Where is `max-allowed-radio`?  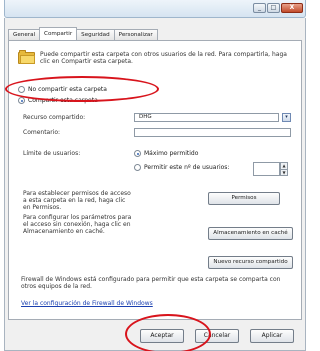 max-allowed-radio is located at coordinates (137, 153).